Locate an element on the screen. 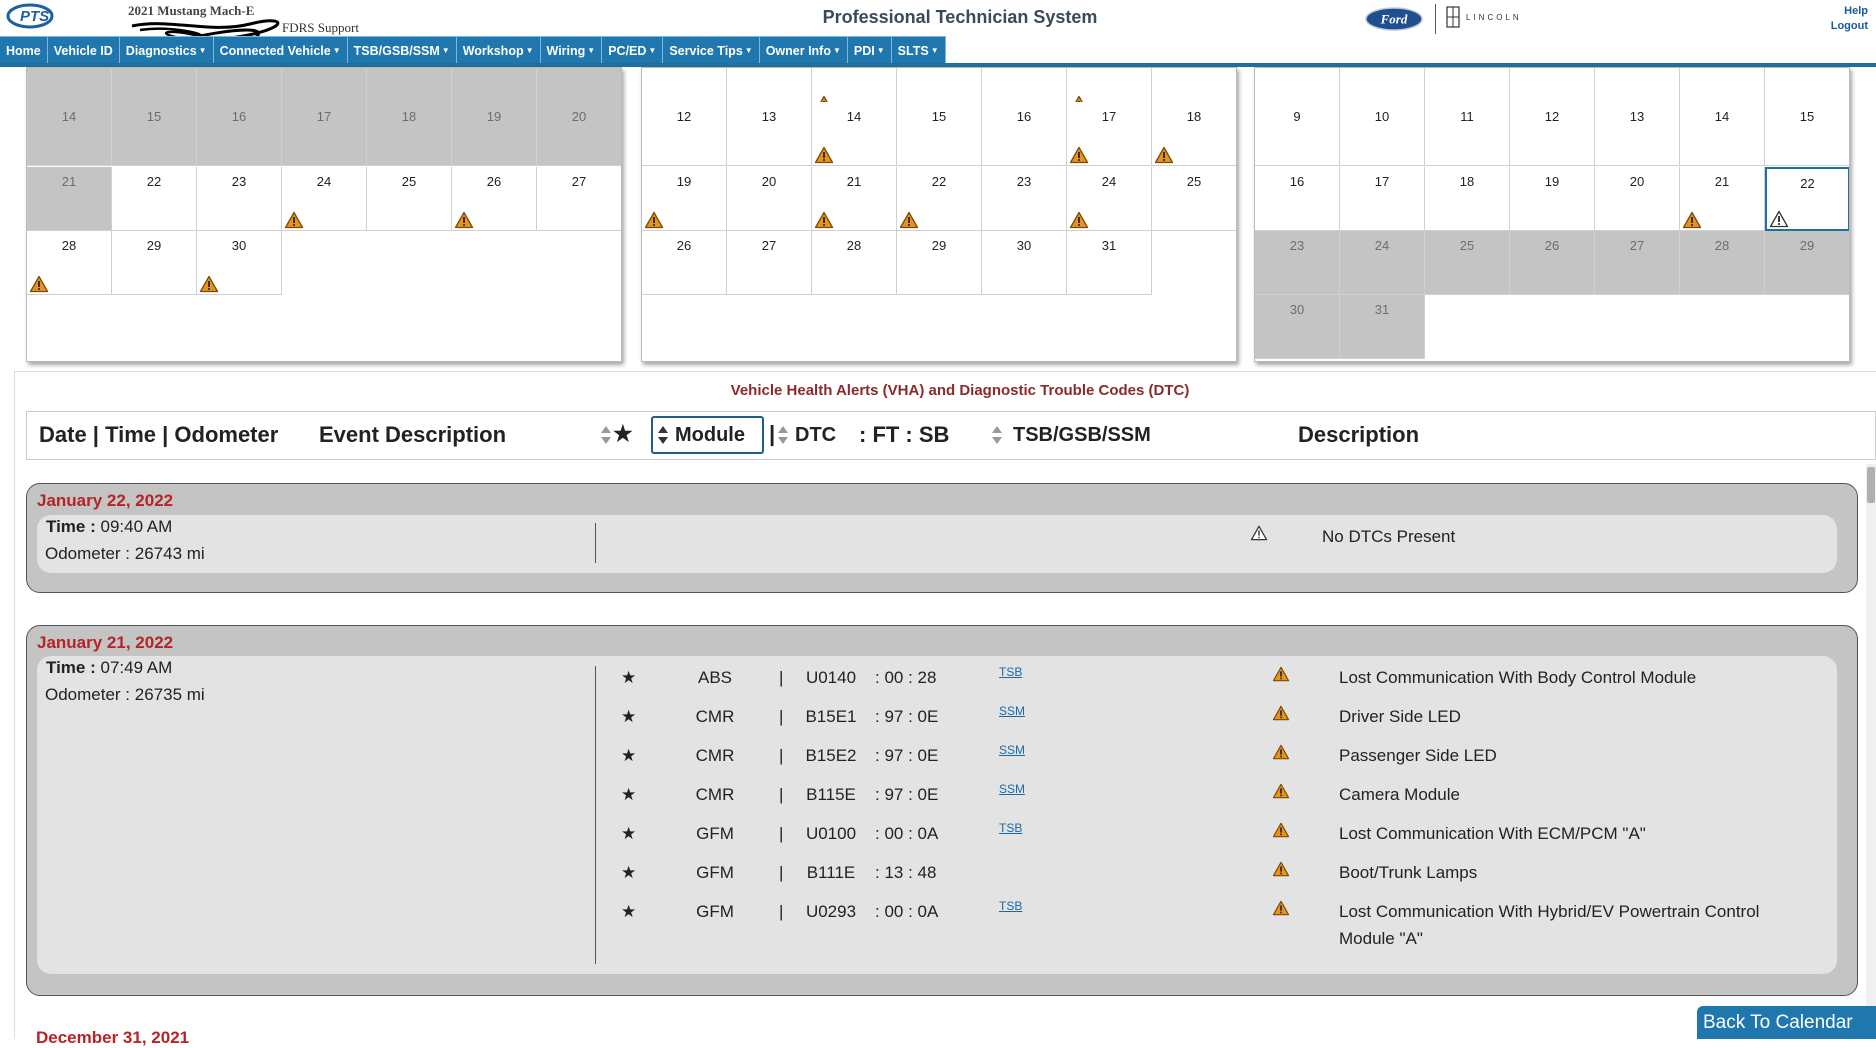 Image resolution: width=1876 pixels, height=1048 pixels. nav-item-slts: SLTS ▼ is located at coordinates (918, 50).